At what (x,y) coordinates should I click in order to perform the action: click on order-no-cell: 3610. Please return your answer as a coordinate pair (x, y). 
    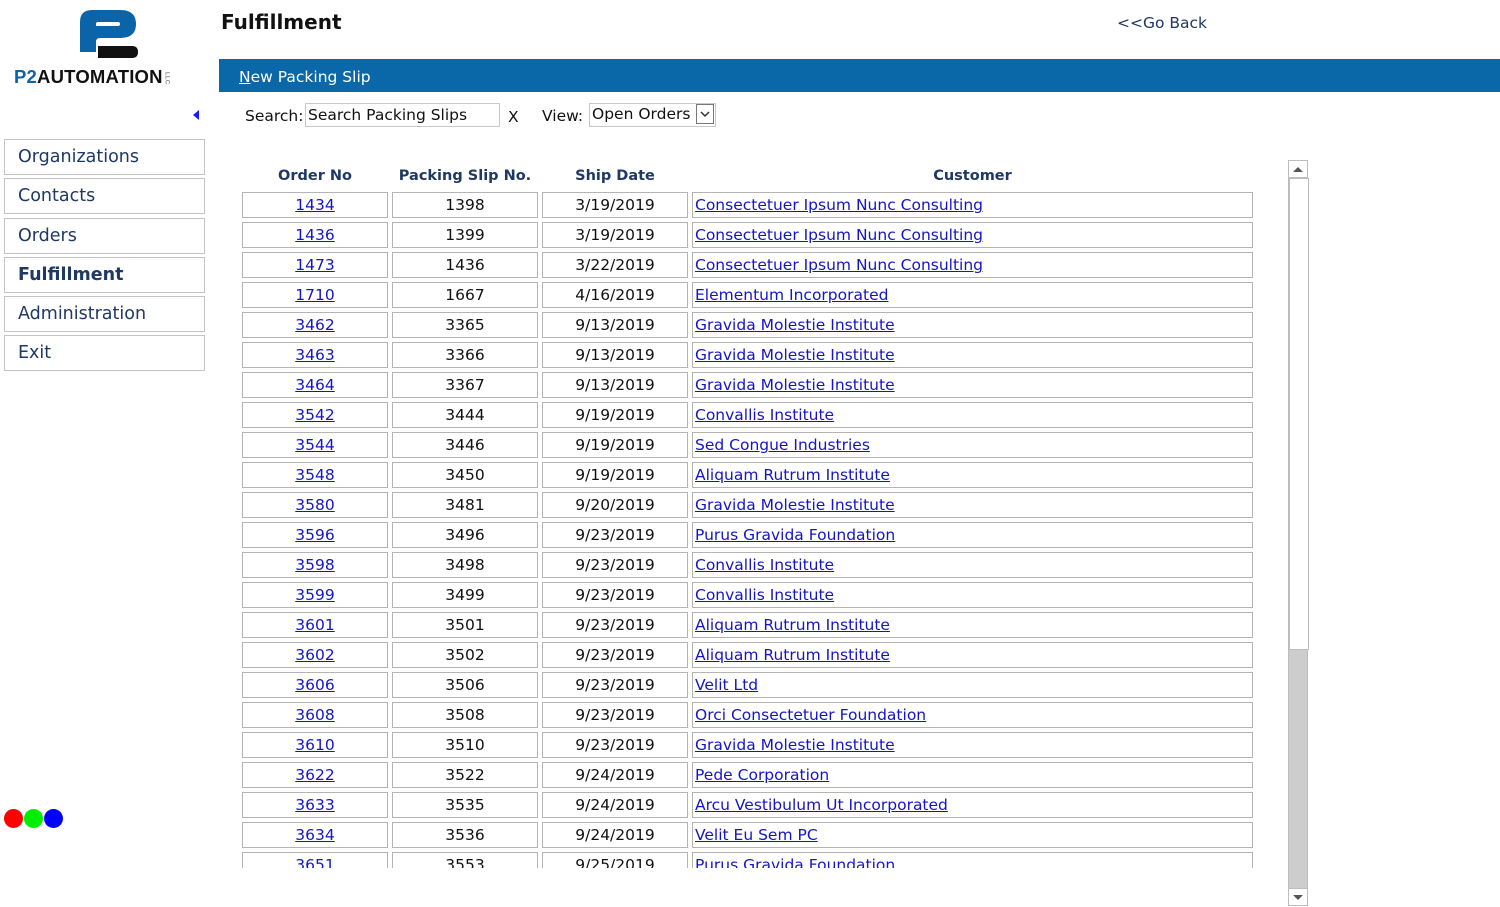
    Looking at the image, I should click on (315, 745).